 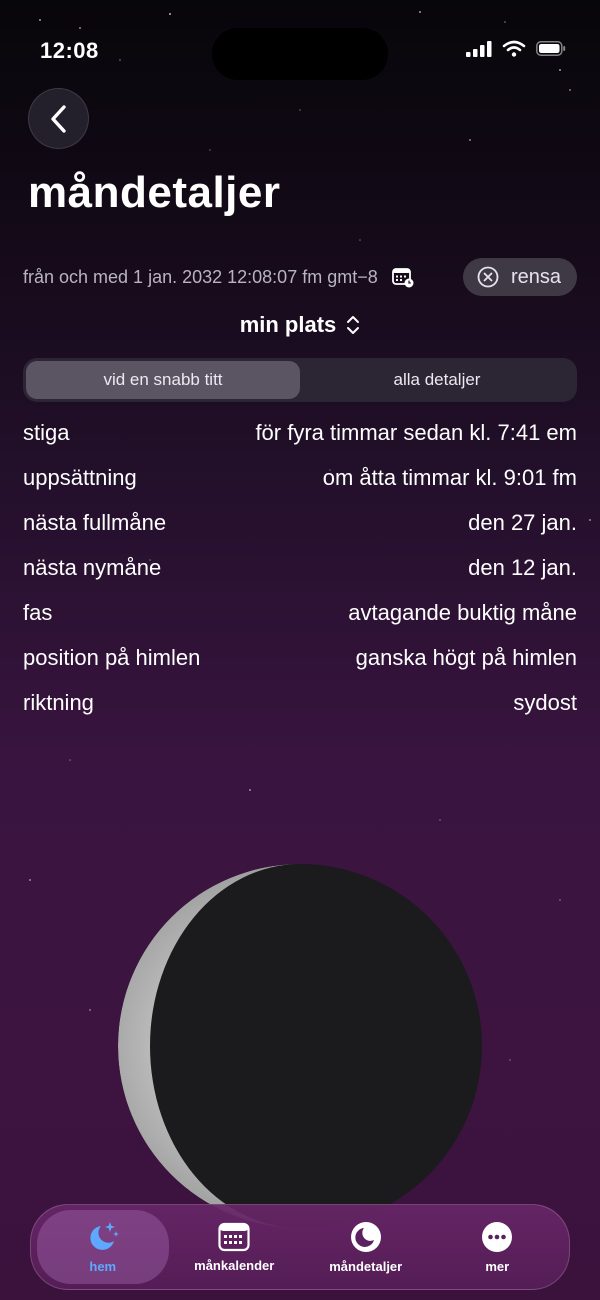 I want to click on tab-label: månkalender, so click(x=234, y=1265).